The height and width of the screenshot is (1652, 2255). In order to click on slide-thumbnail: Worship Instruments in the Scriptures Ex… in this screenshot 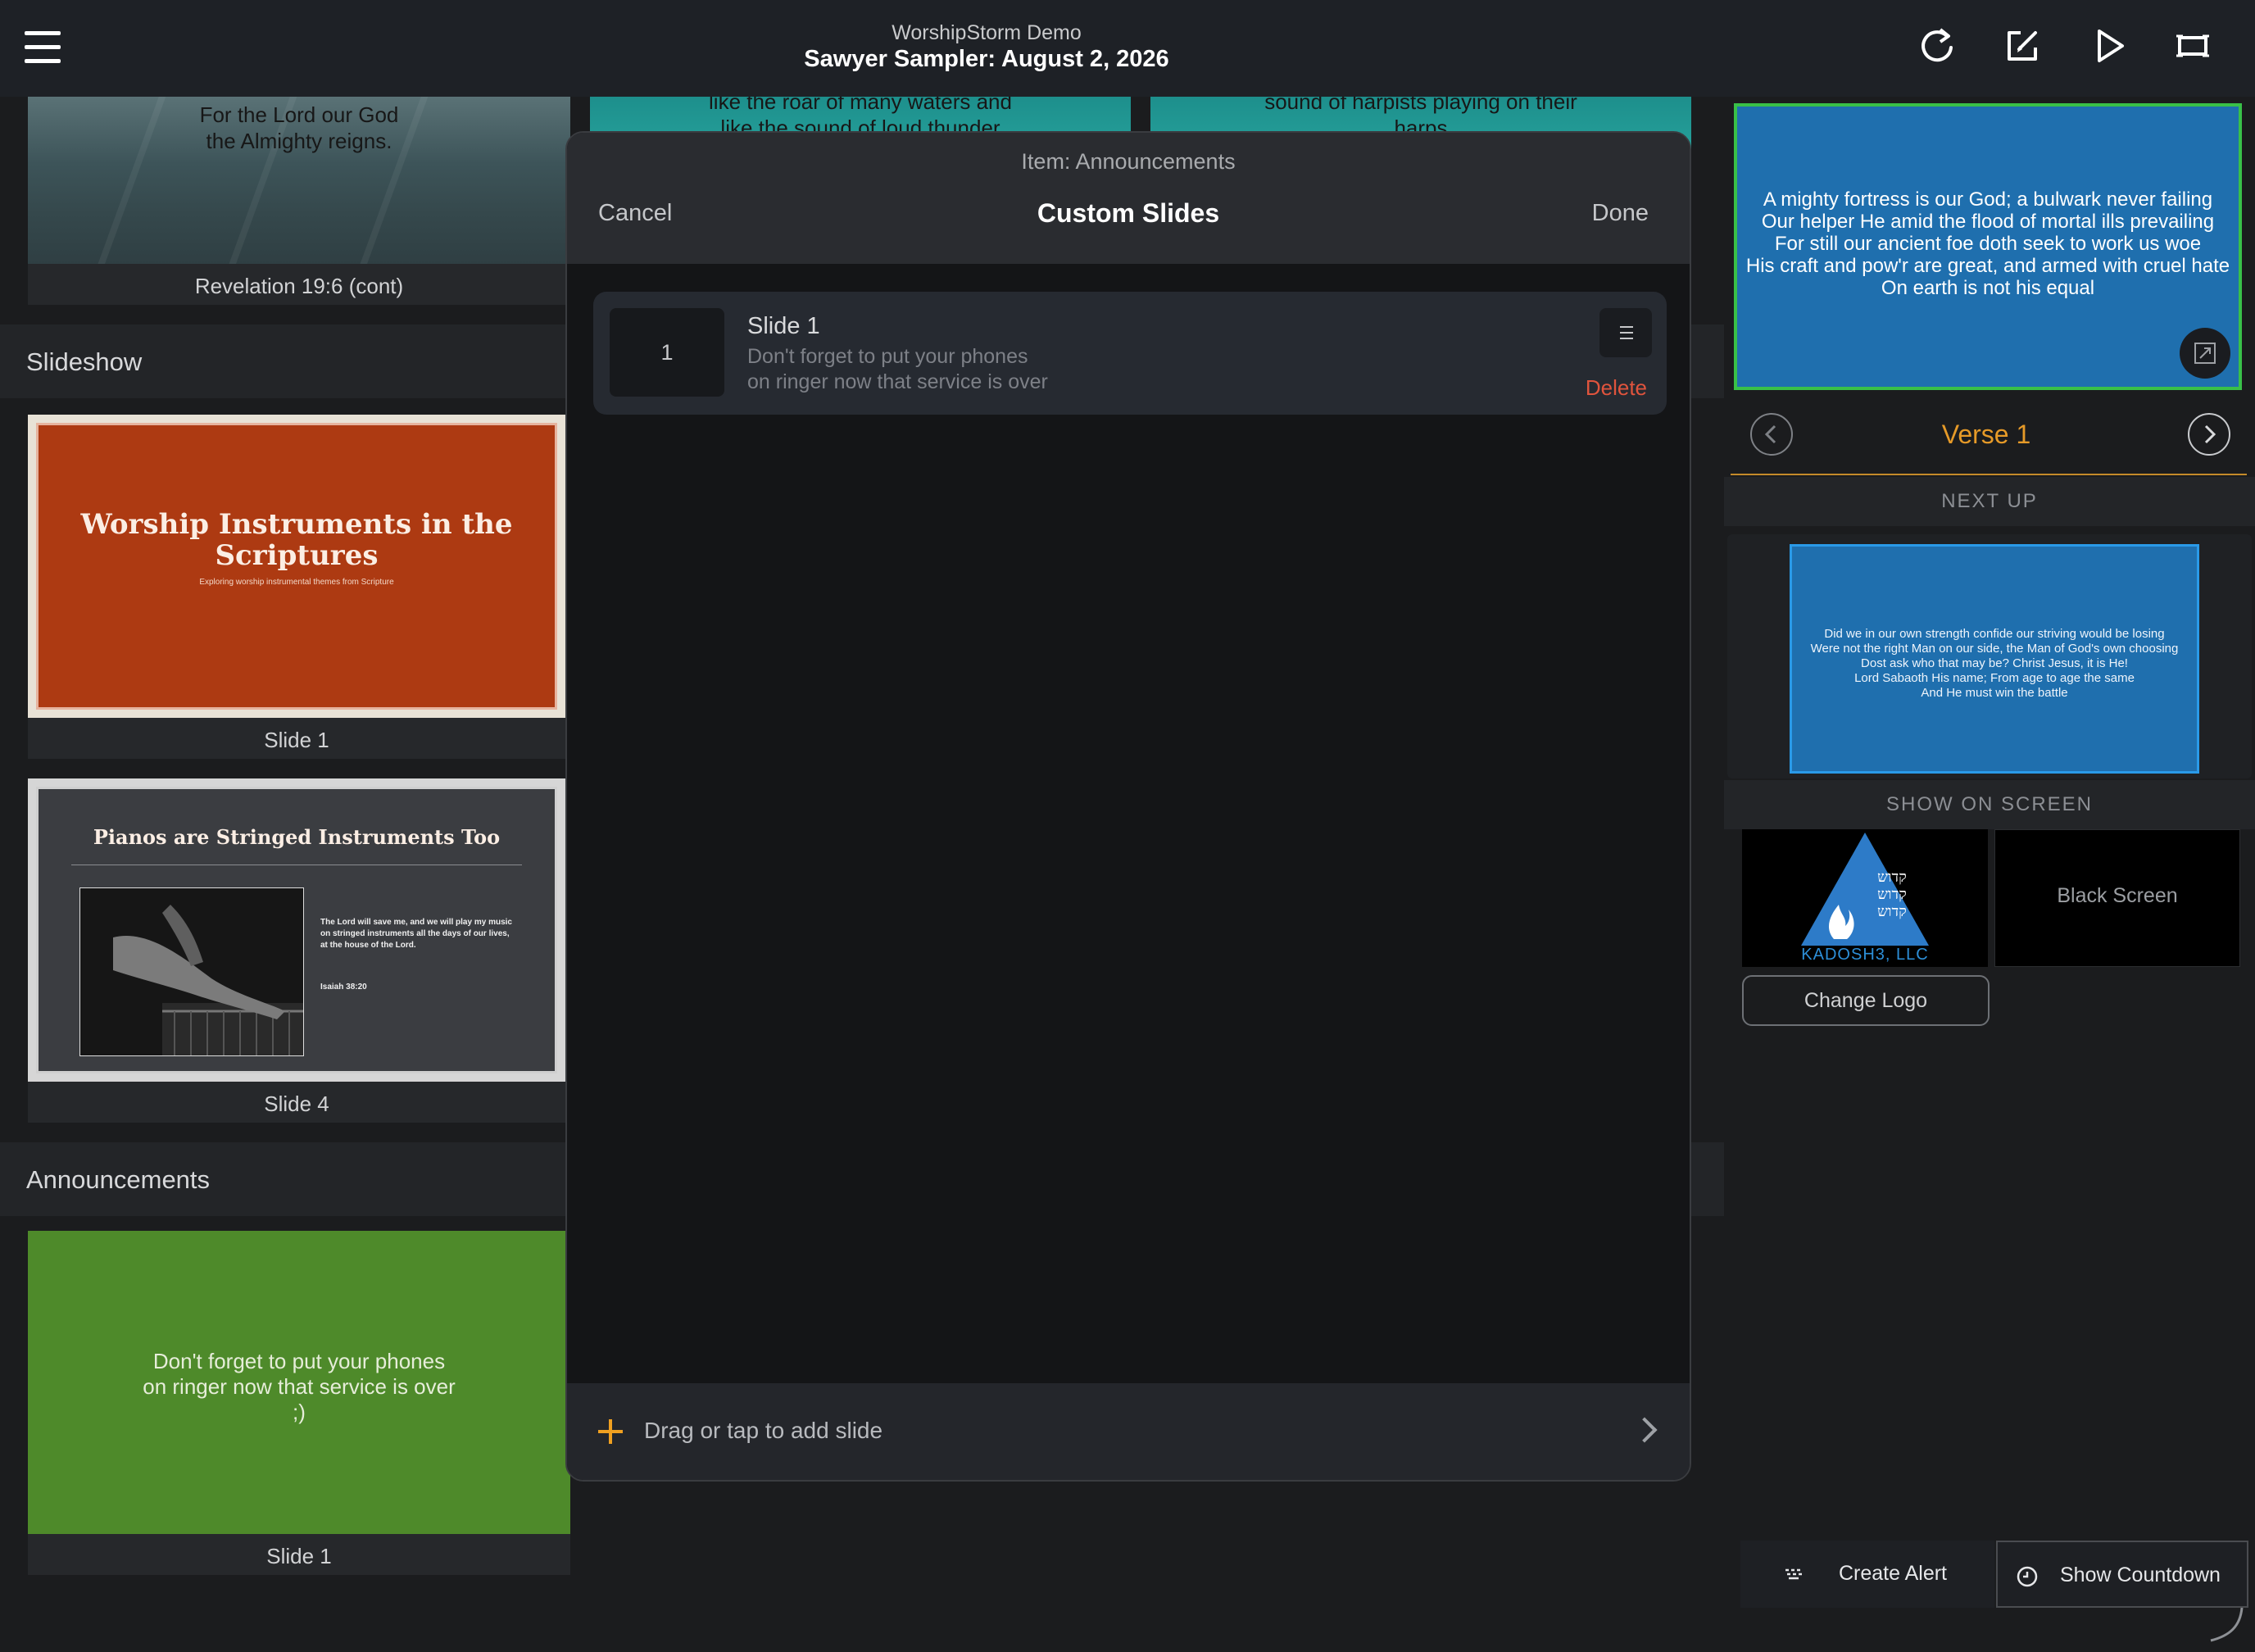, I will do `click(296, 566)`.